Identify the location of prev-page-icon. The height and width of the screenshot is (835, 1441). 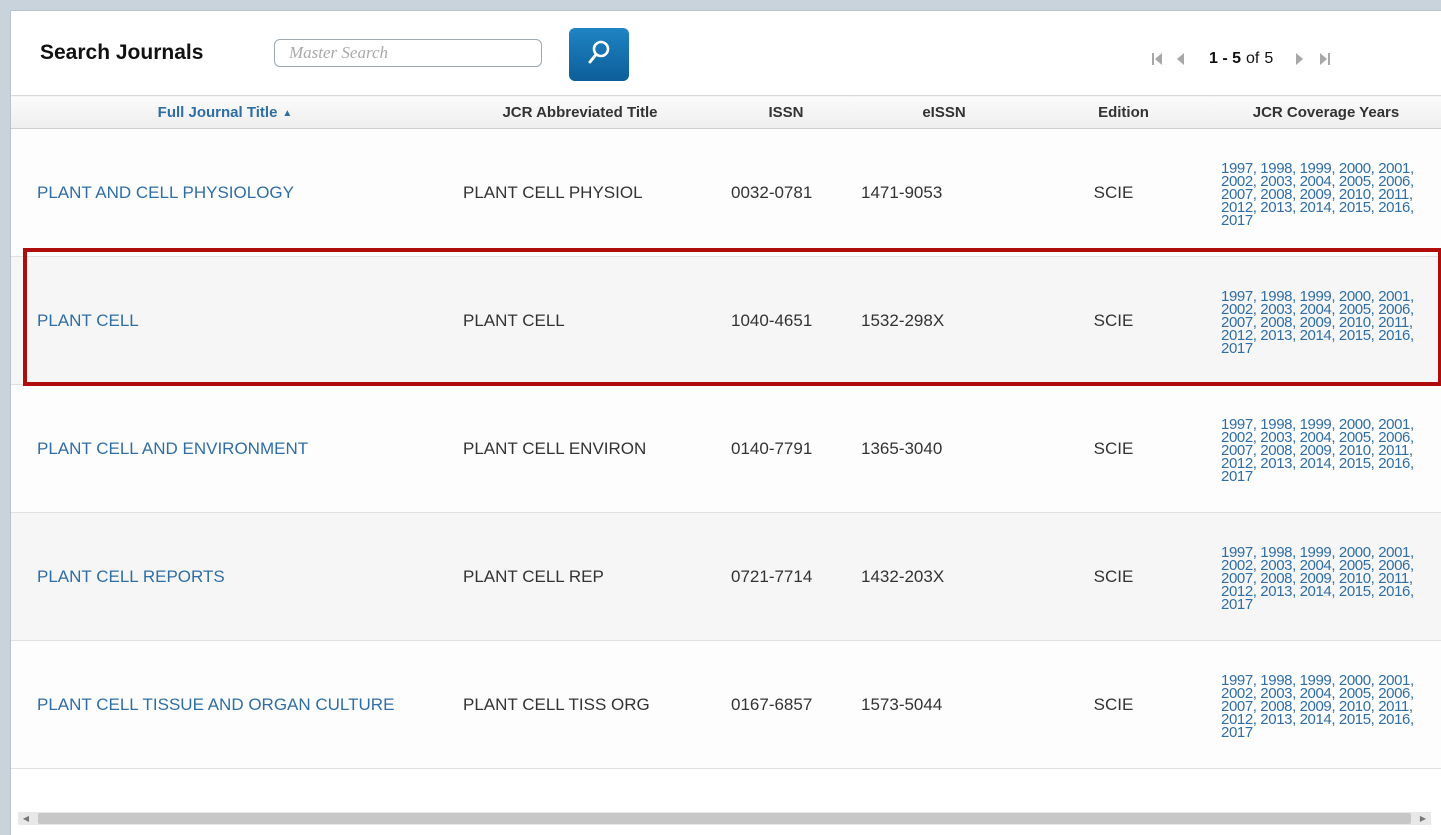
(1180, 59).